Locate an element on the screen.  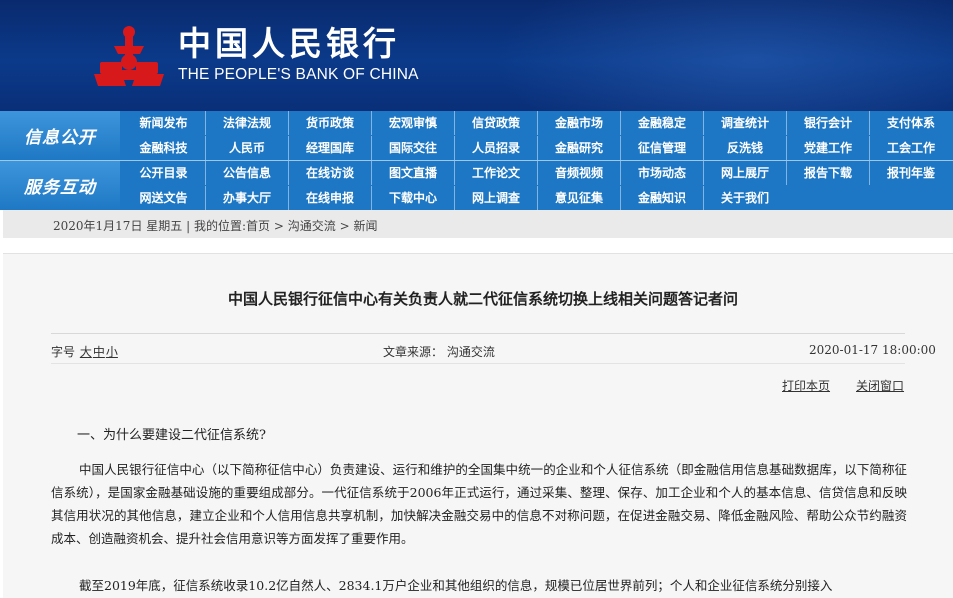
current-date: 2020年1月17日 星期五 is located at coordinates (118, 226).